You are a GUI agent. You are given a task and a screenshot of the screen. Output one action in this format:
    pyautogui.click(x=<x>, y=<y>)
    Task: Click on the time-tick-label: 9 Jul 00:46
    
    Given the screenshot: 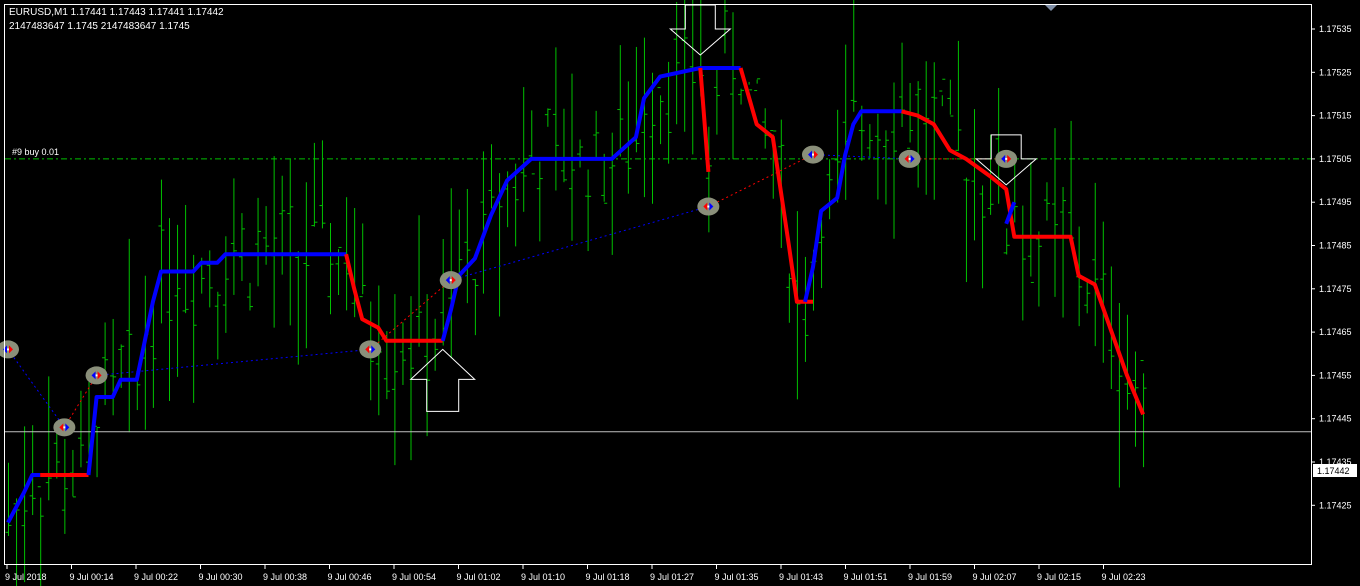 What is the action you would take?
    pyautogui.click(x=350, y=577)
    